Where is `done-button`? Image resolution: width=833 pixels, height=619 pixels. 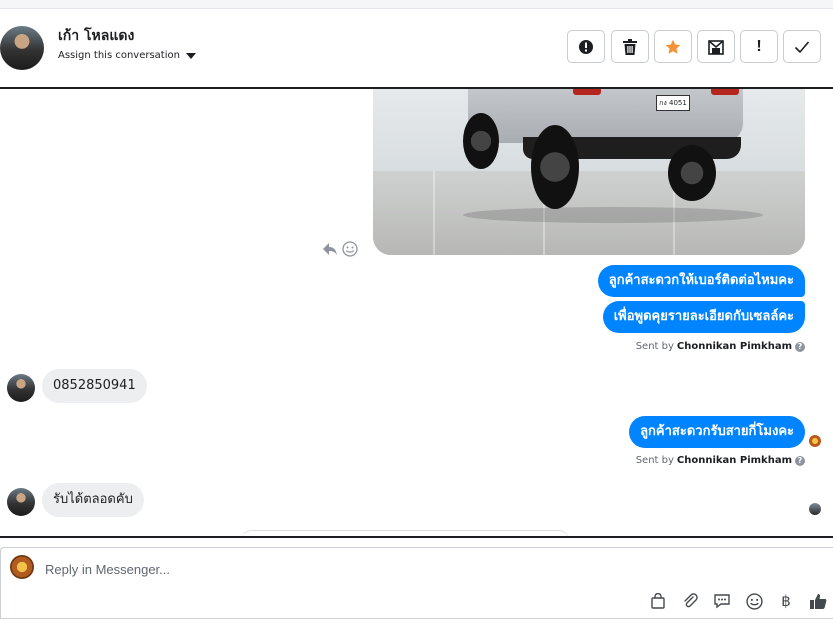 done-button is located at coordinates (802, 46).